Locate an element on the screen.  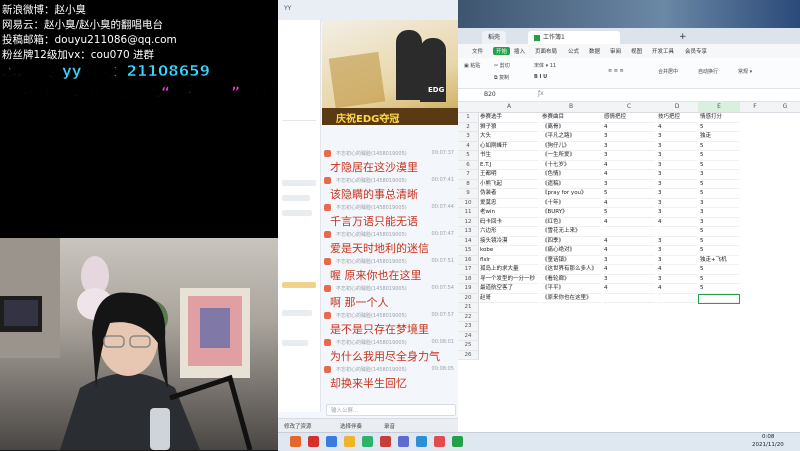
row-header: 26 is located at coordinates (468, 355).